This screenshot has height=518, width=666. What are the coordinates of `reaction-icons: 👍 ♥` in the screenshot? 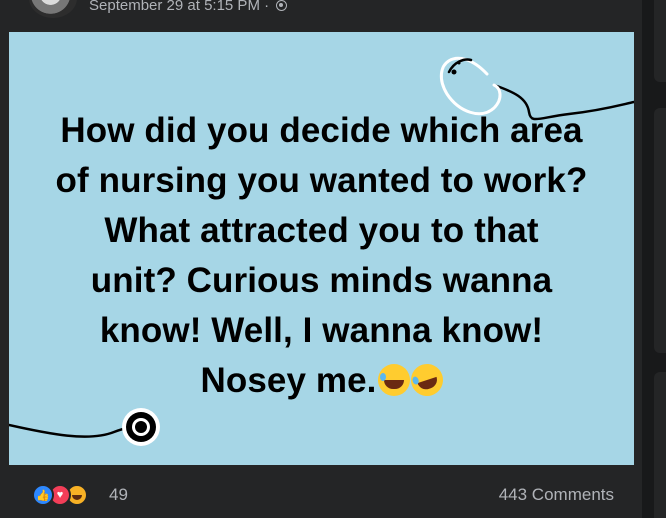 It's located at (67, 495).